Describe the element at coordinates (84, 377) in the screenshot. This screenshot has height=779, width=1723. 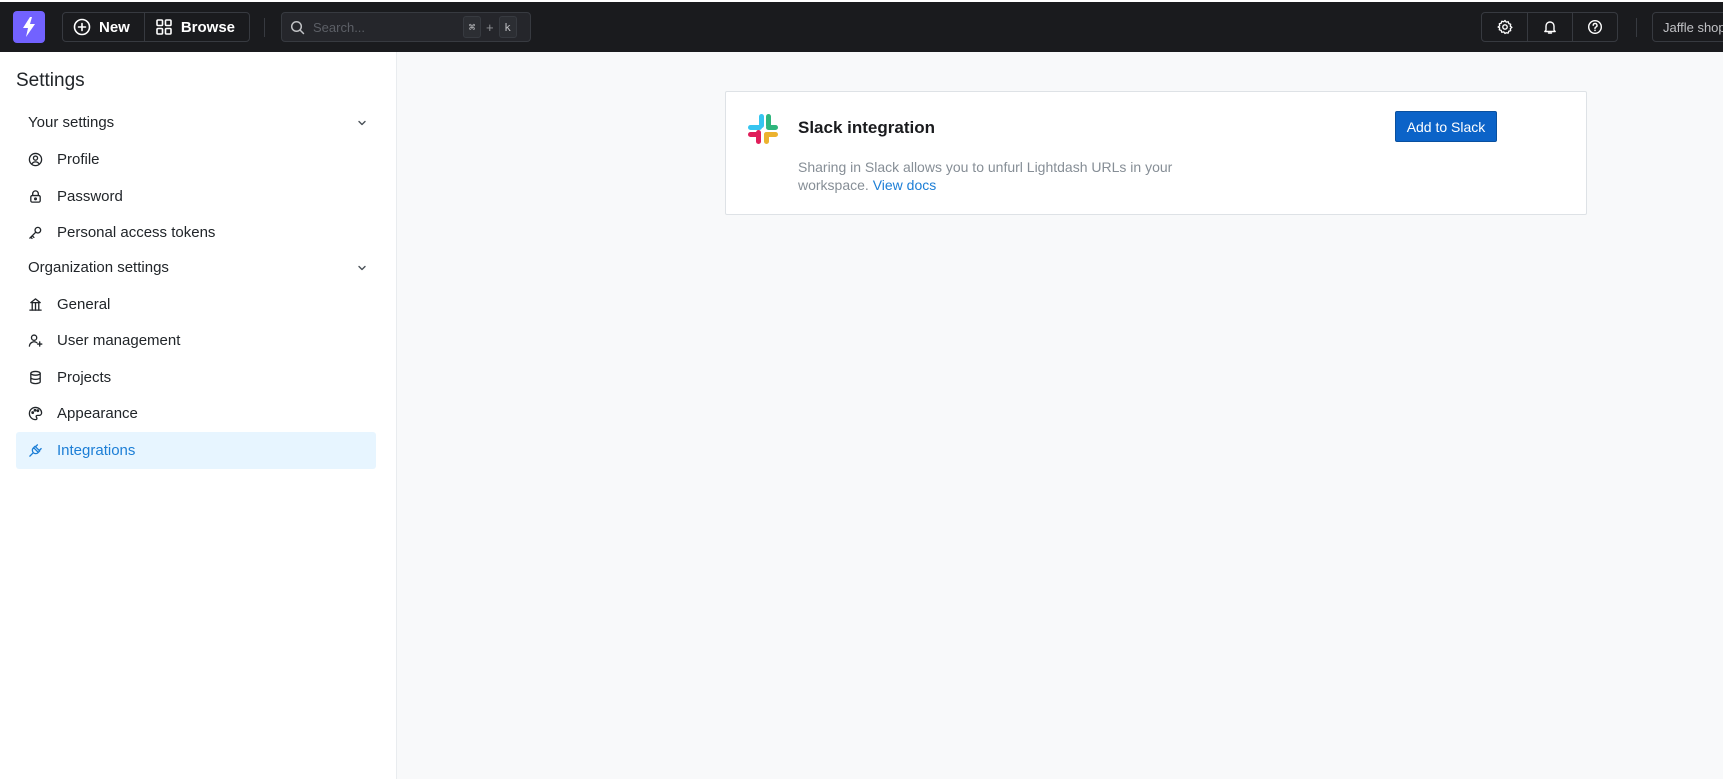
I see `sidebar-item-label: Projects` at that location.